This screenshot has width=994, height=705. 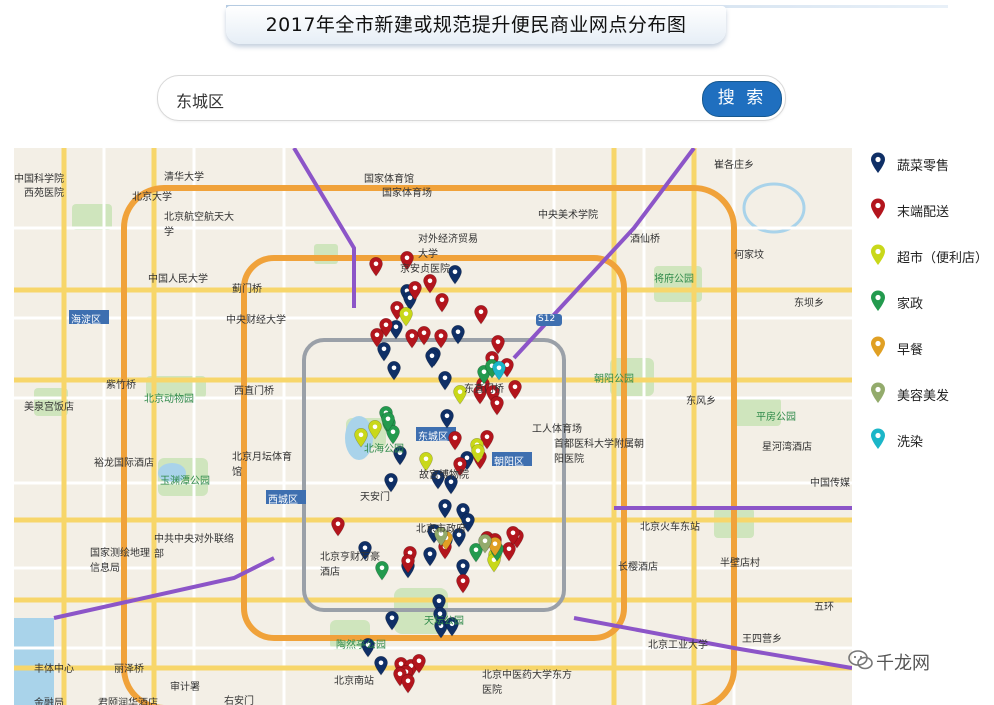 I want to click on place-label: 半壁店村, so click(x=740, y=563).